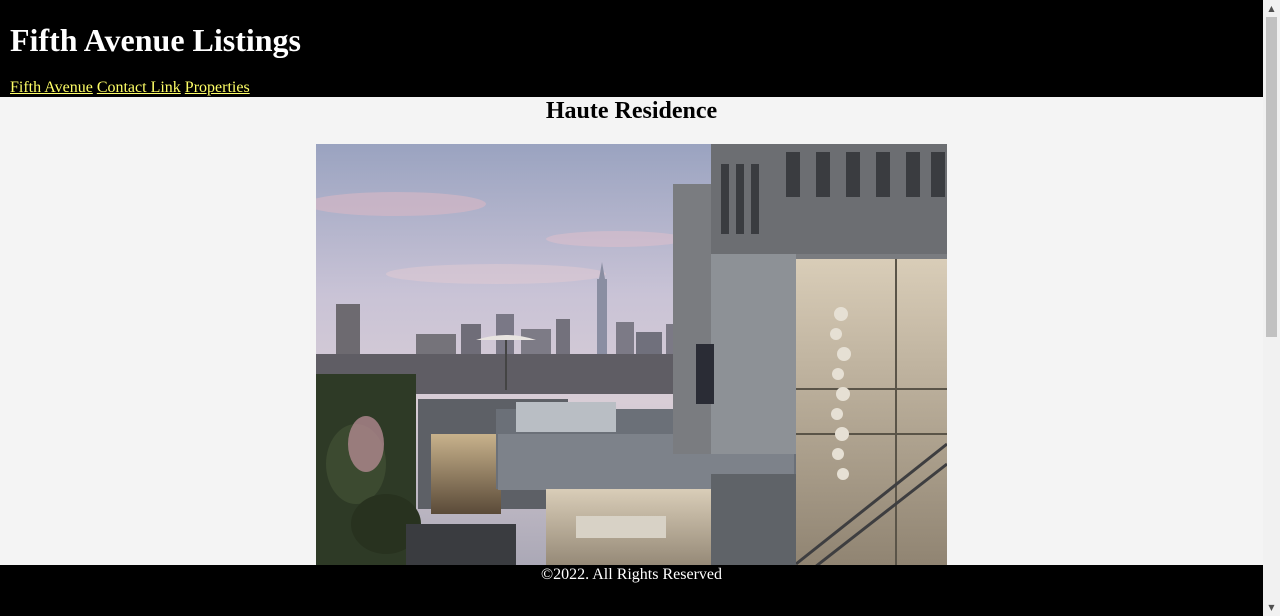 The width and height of the screenshot is (1280, 616). I want to click on nav-link-fifth-avenue: Fifth Avenue, so click(51, 87).